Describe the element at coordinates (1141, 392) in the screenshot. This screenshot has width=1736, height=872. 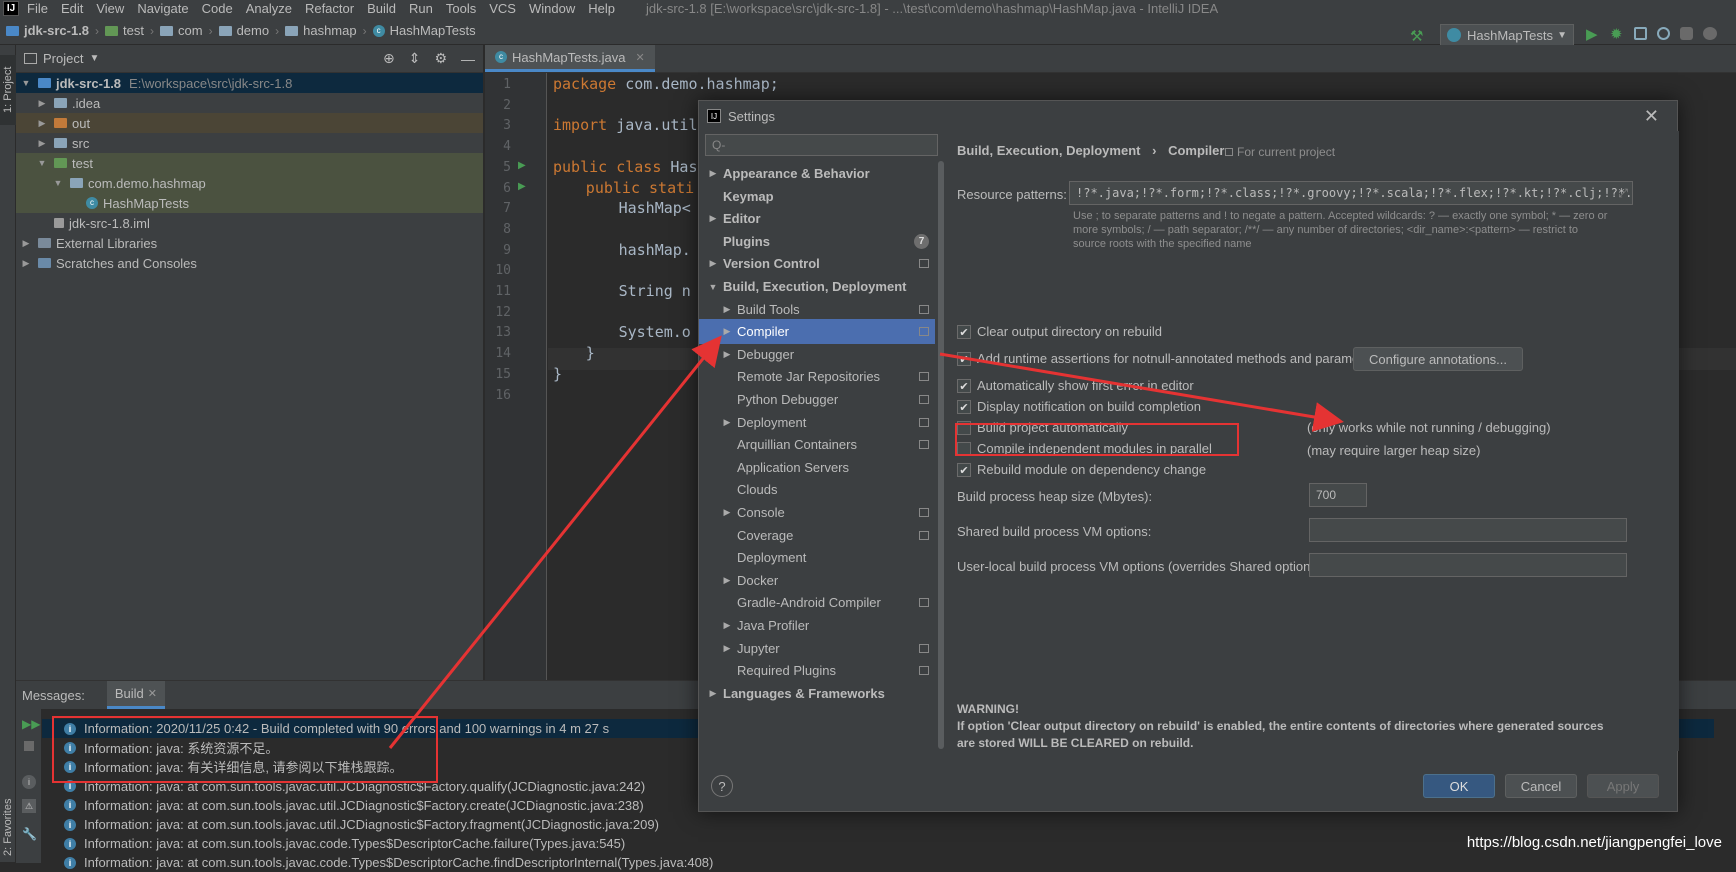
I see `annotation-arrow-to-heap` at that location.